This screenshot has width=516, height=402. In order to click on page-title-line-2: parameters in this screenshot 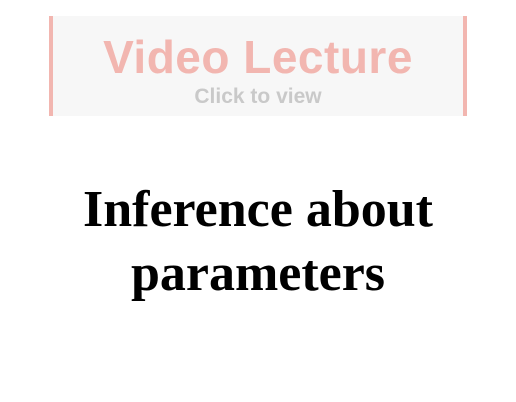, I will do `click(258, 273)`.